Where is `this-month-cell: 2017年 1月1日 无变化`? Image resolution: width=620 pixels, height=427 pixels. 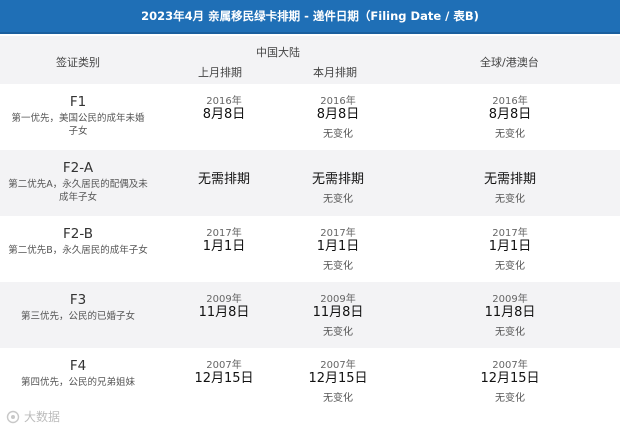
this-month-cell: 2017年 1月1日 无变化 is located at coordinates (338, 249).